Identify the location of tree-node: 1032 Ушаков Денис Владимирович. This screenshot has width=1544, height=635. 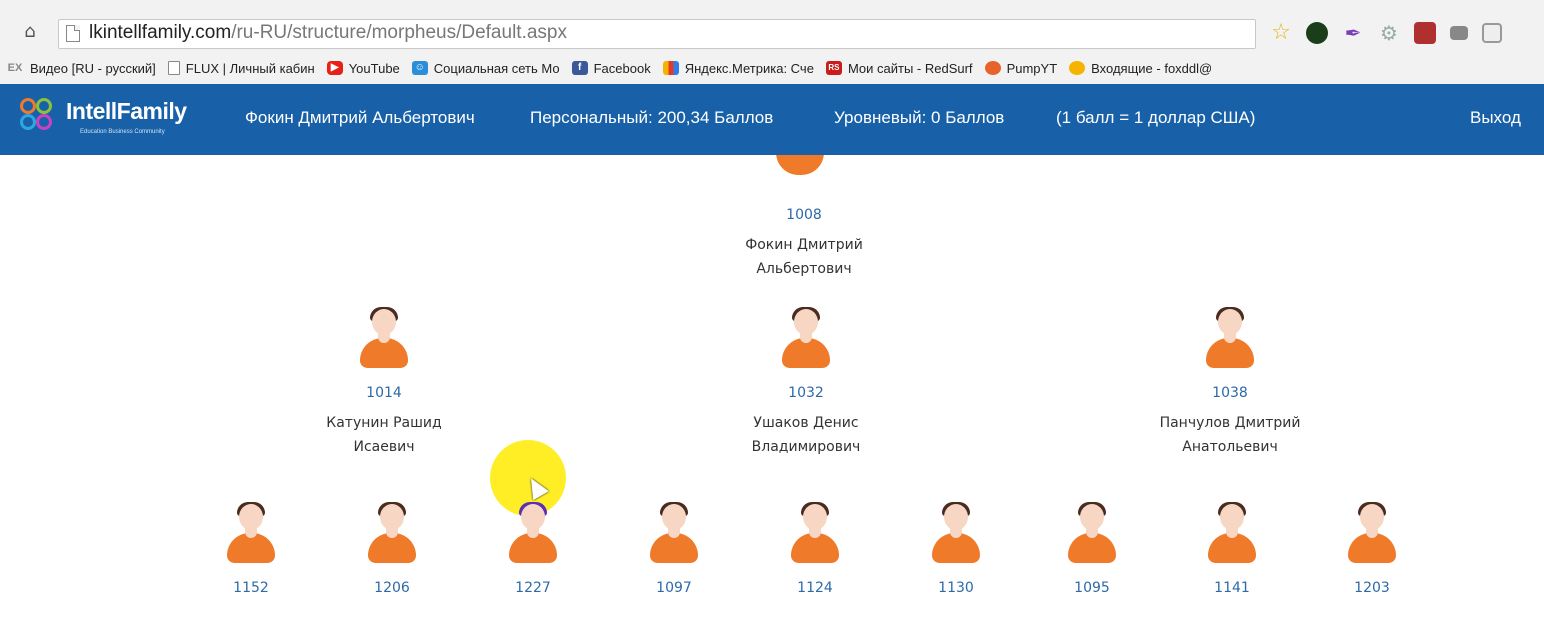
(806, 383).